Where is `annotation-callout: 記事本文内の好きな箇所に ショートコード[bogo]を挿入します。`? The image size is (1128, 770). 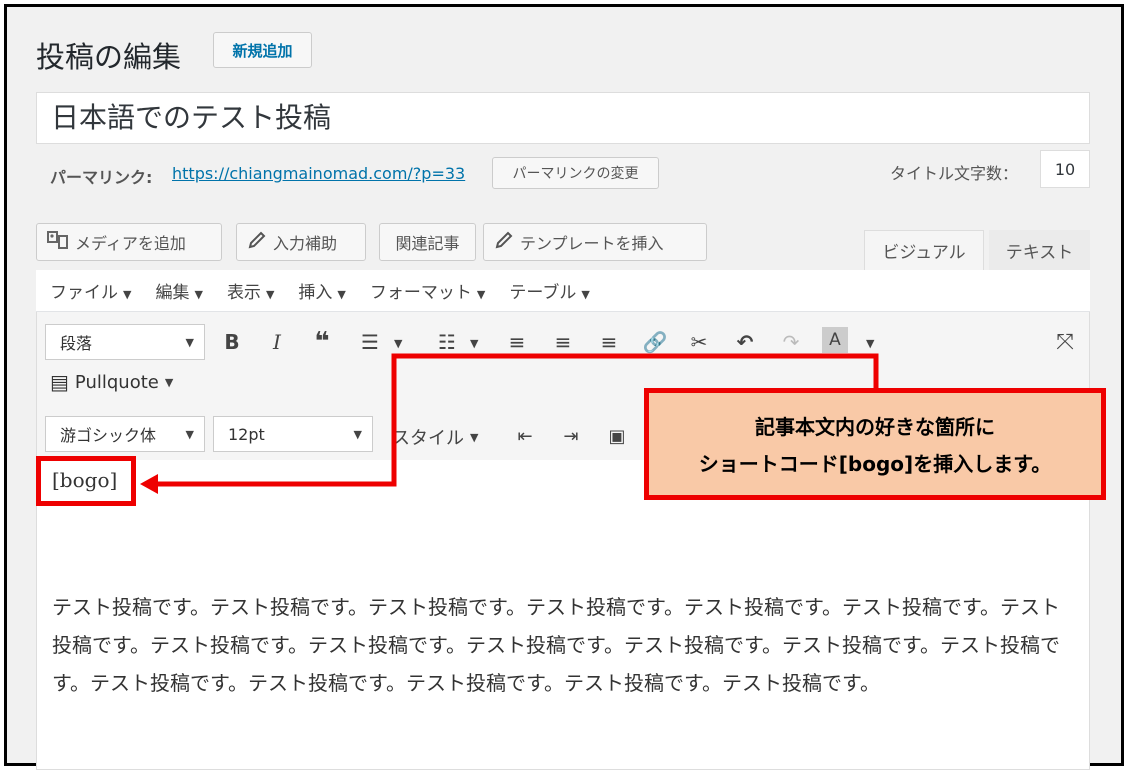
annotation-callout: 記事本文内の好きな箇所に ショートコード[bogo]を挿入します。 is located at coordinates (875, 444).